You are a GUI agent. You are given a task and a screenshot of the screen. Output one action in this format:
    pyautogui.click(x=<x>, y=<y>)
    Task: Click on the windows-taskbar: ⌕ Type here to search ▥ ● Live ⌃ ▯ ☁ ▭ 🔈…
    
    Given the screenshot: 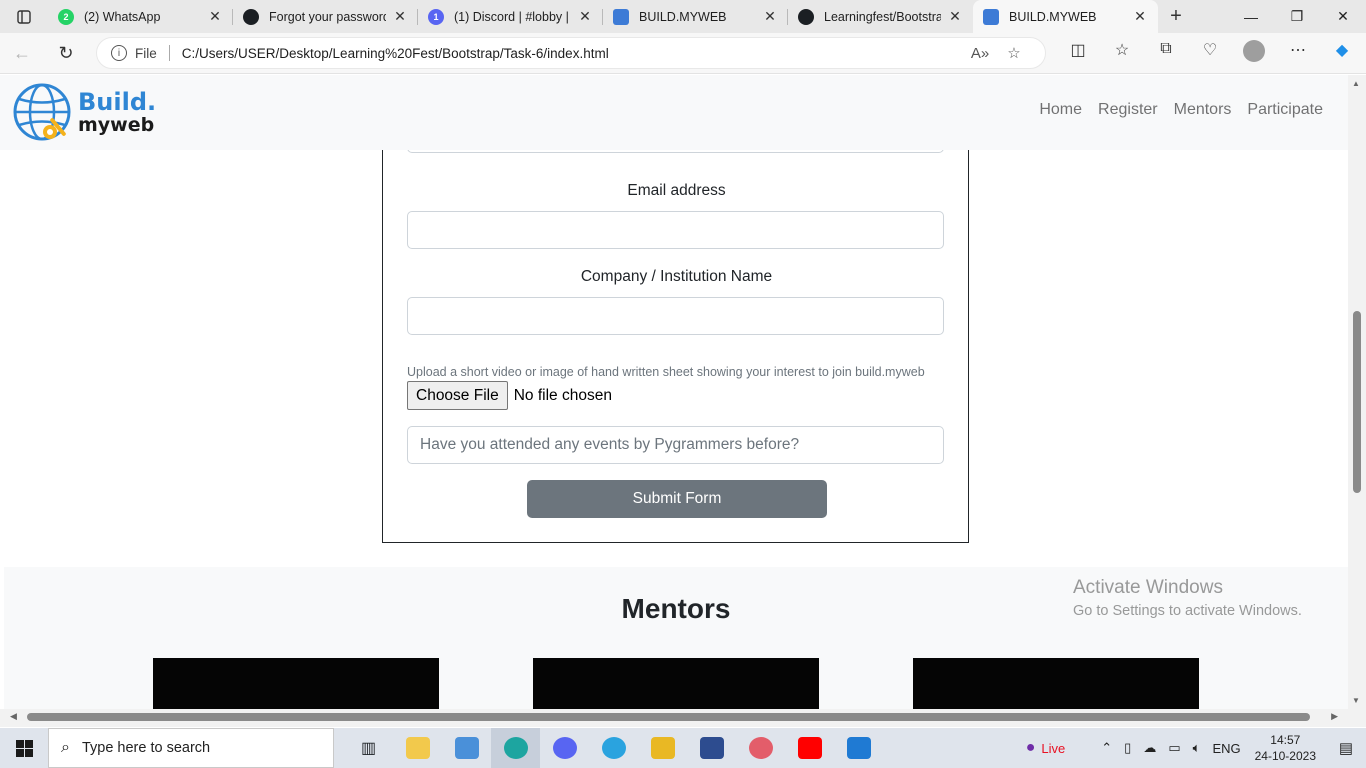 What is the action you would take?
    pyautogui.click(x=683, y=748)
    